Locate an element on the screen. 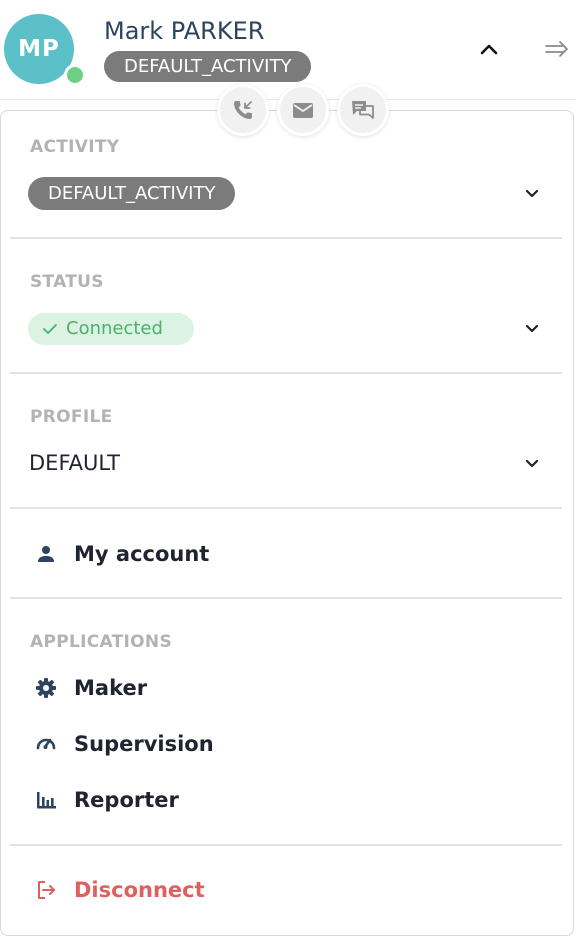 This screenshot has width=576, height=938. activity-section-label: ACTIVITY is located at coordinates (75, 147).